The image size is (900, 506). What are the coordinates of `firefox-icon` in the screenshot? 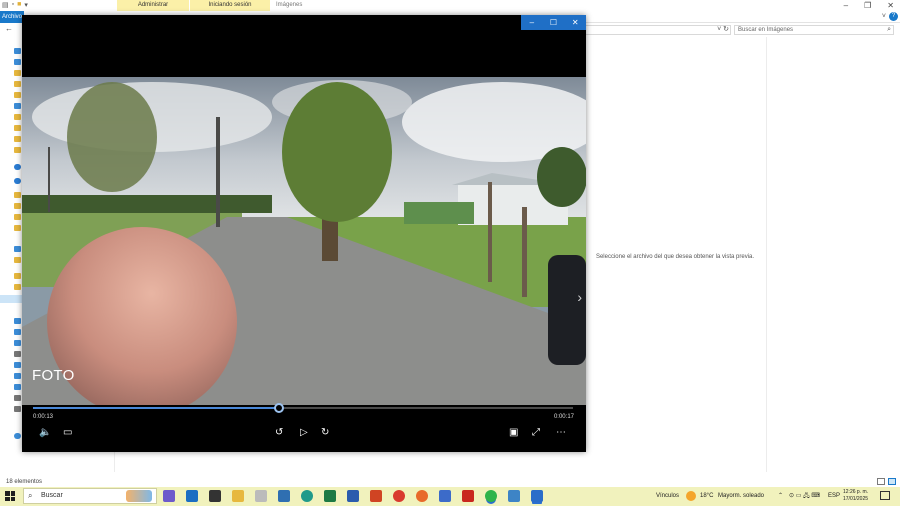 It's located at (422, 496).